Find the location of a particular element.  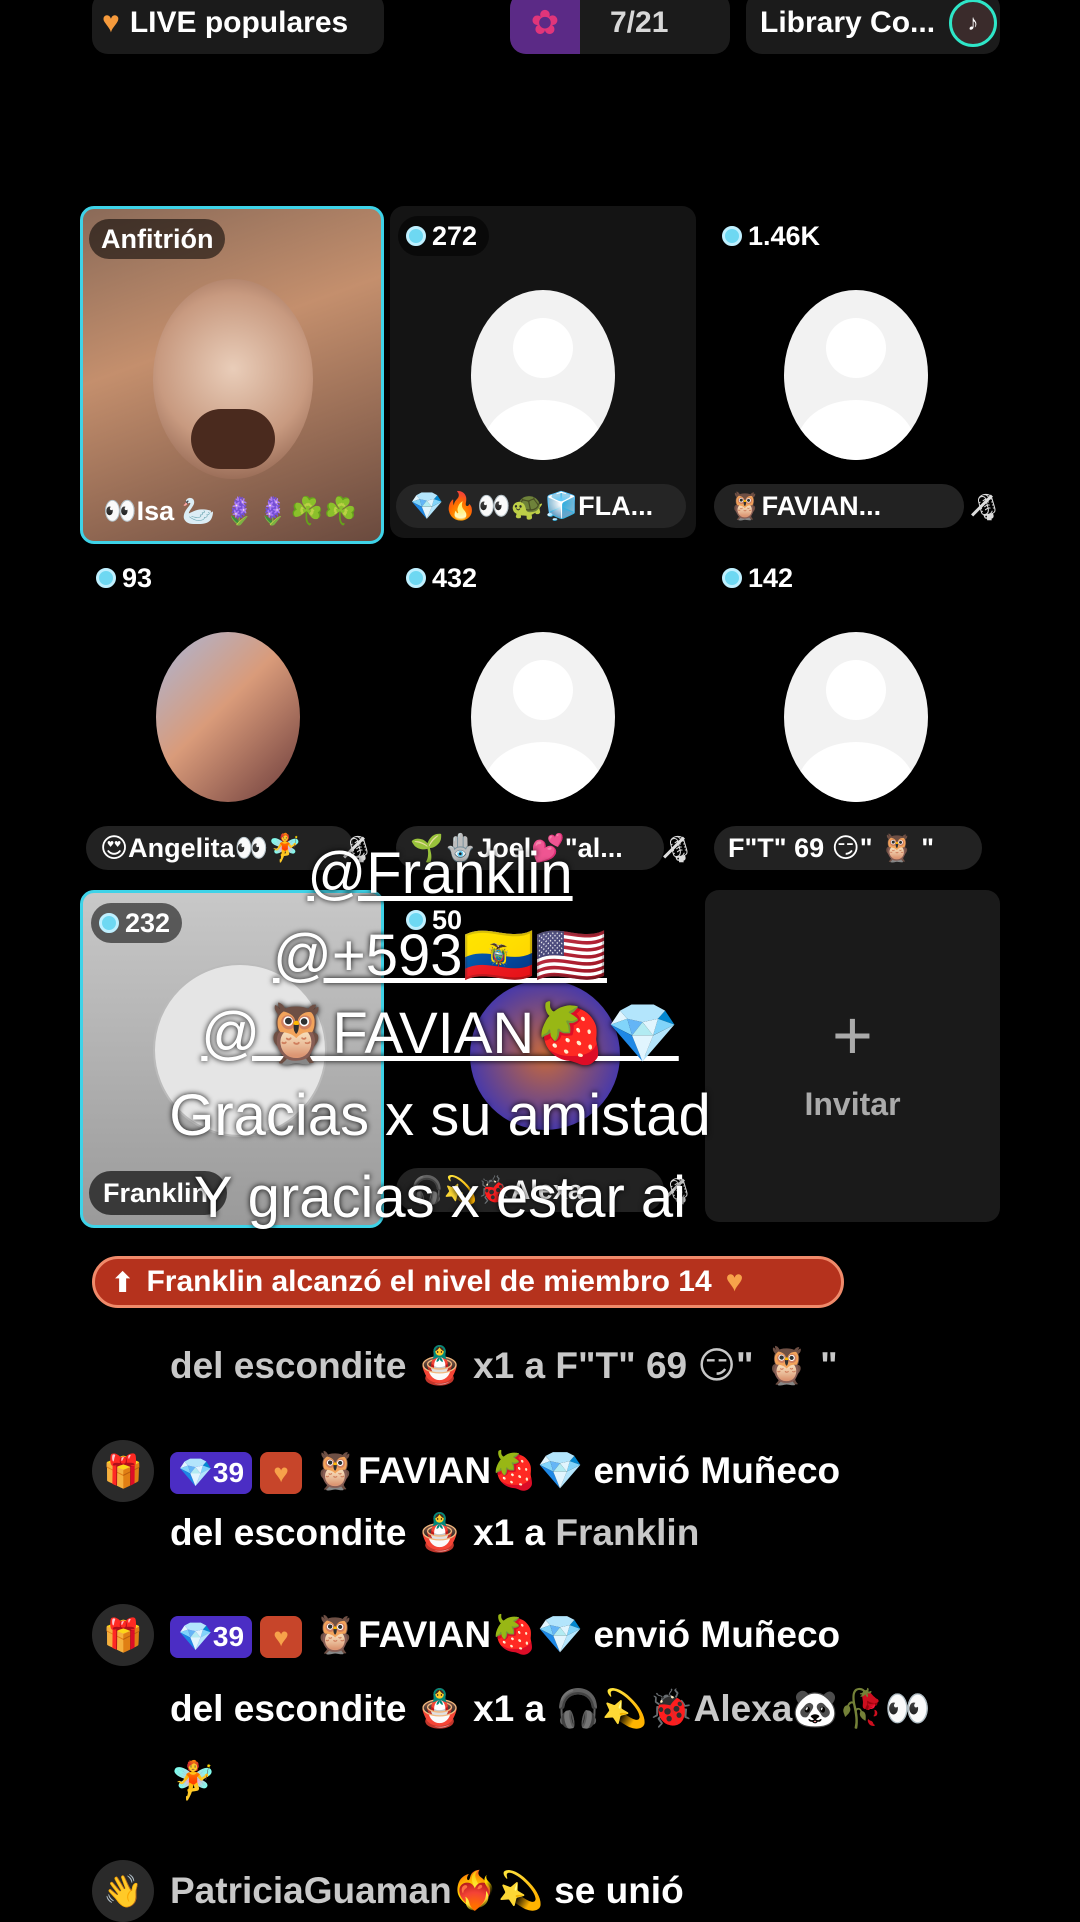

dog-nose-filter is located at coordinates (233, 439).